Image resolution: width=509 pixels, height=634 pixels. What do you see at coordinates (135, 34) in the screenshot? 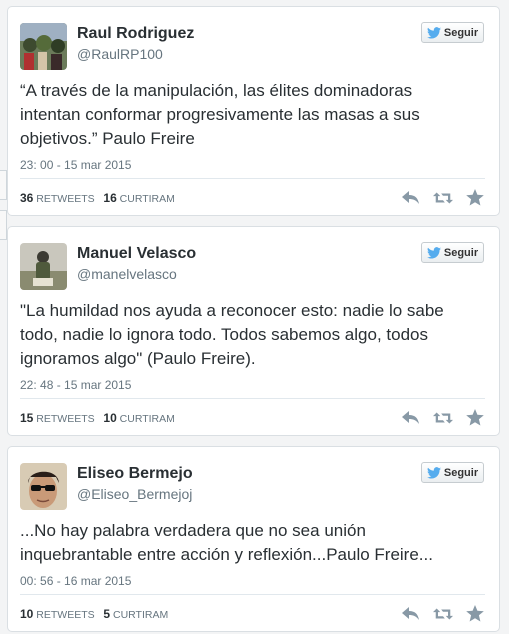
I see `author-name: Raul Rodriguez` at bounding box center [135, 34].